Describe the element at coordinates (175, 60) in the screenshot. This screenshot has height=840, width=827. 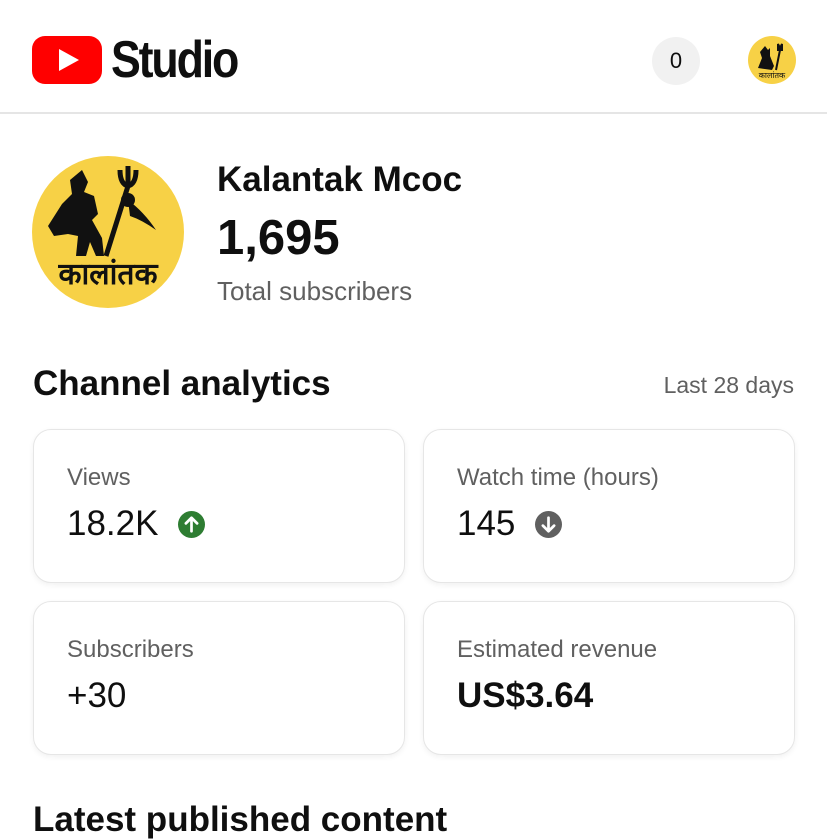
I see `studio-wordmark: Studio` at that location.